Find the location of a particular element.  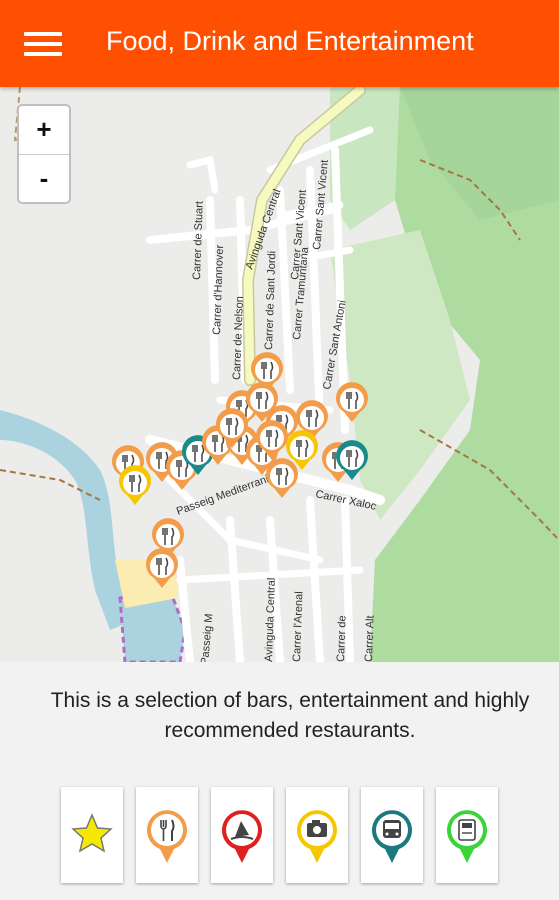

zoom-in-button: + is located at coordinates (44, 130).